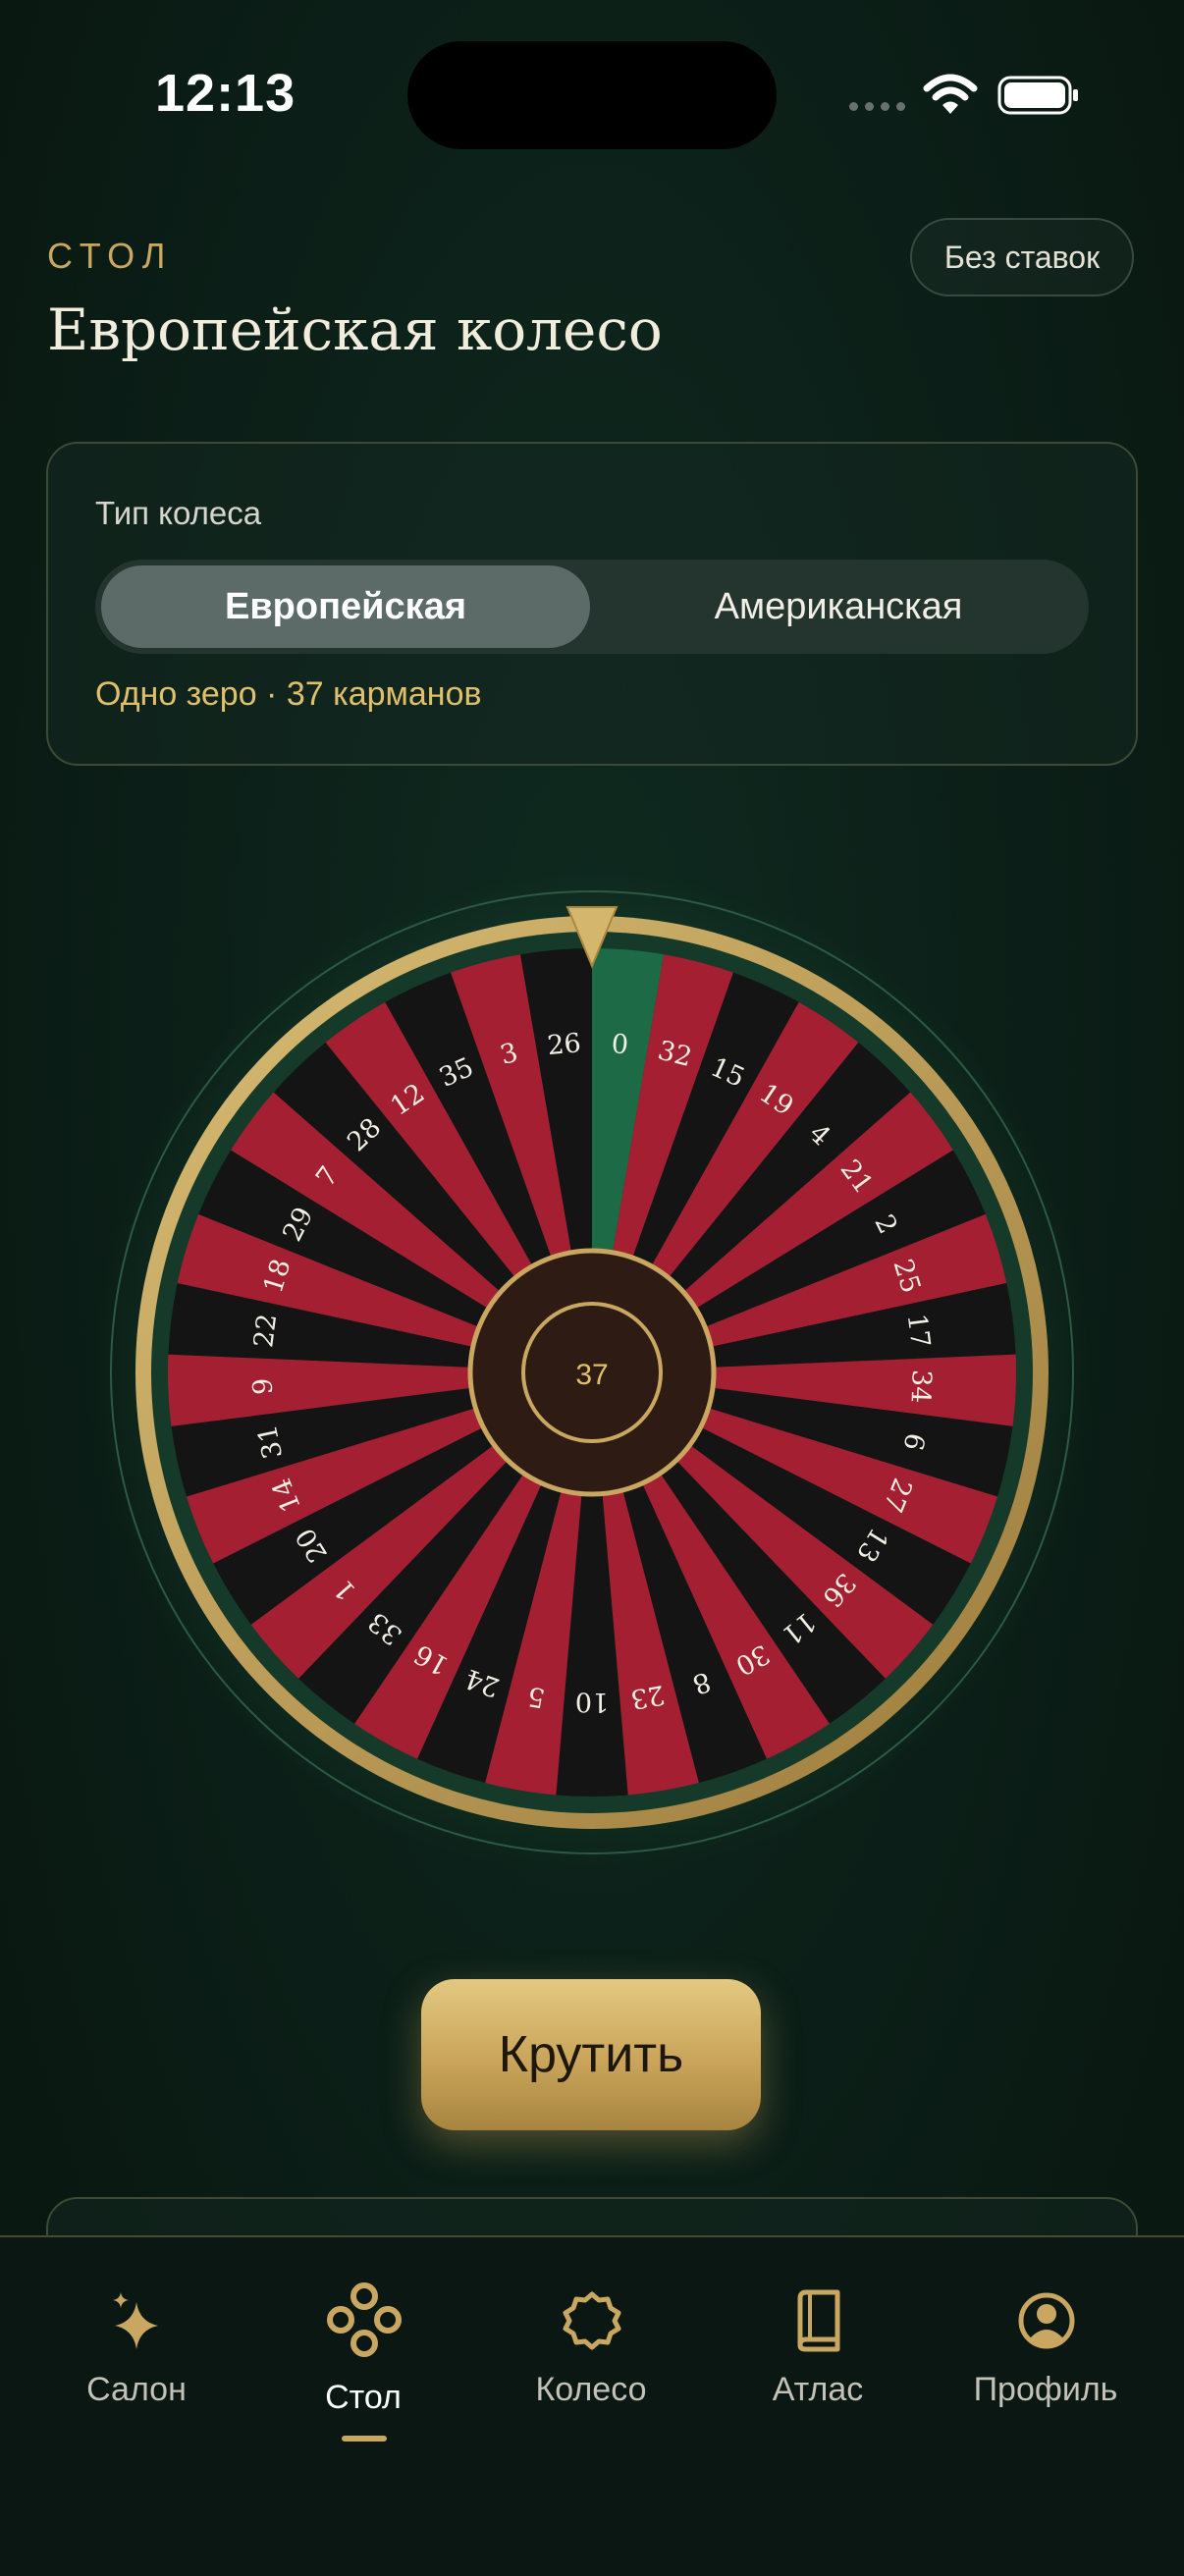 This screenshot has height=2576, width=1184. What do you see at coordinates (818, 2320) in the screenshot?
I see `book-icon` at bounding box center [818, 2320].